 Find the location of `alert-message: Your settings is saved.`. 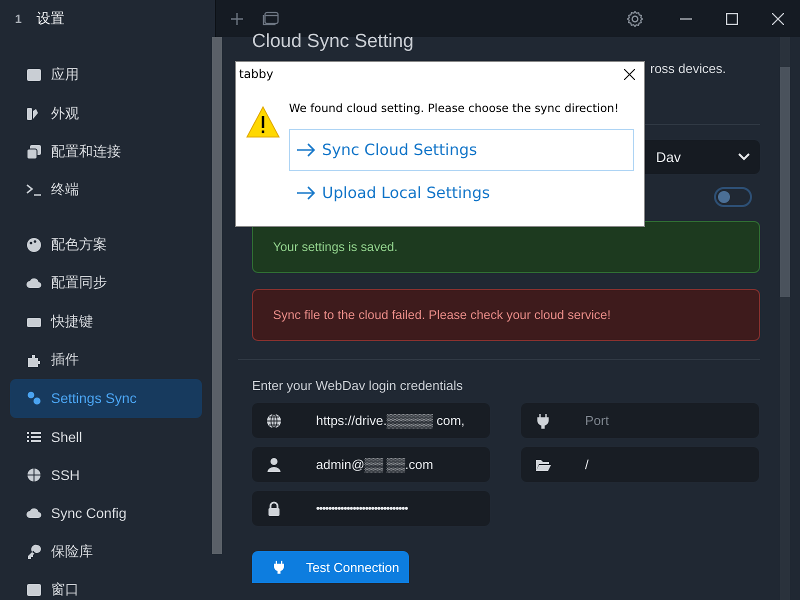

alert-message: Your settings is saved. is located at coordinates (506, 247).